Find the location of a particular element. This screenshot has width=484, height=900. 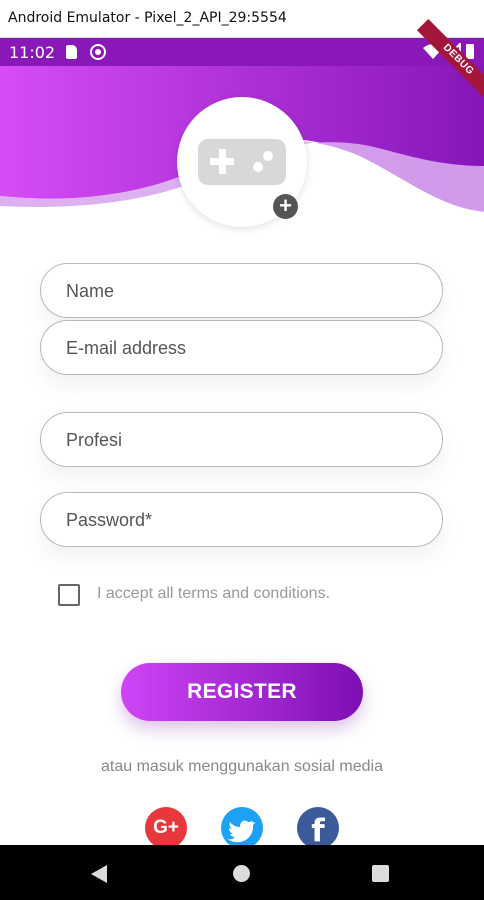

gamepad-icon is located at coordinates (242, 162).